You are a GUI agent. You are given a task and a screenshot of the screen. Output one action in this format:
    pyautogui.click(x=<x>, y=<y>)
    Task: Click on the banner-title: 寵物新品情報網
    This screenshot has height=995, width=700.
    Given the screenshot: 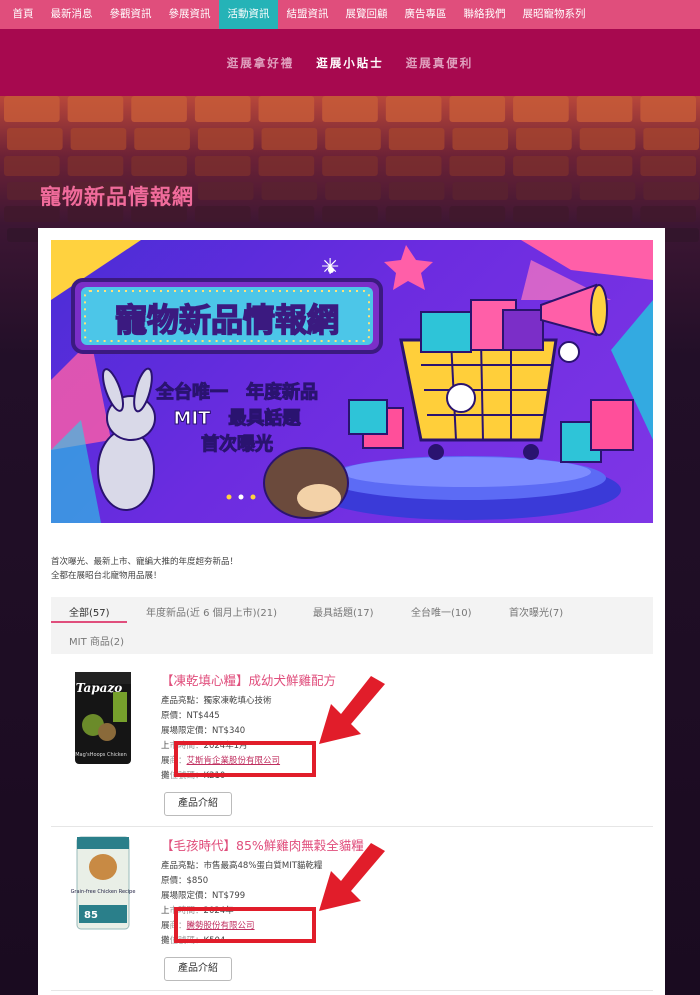 What is the action you would take?
    pyautogui.click(x=227, y=320)
    